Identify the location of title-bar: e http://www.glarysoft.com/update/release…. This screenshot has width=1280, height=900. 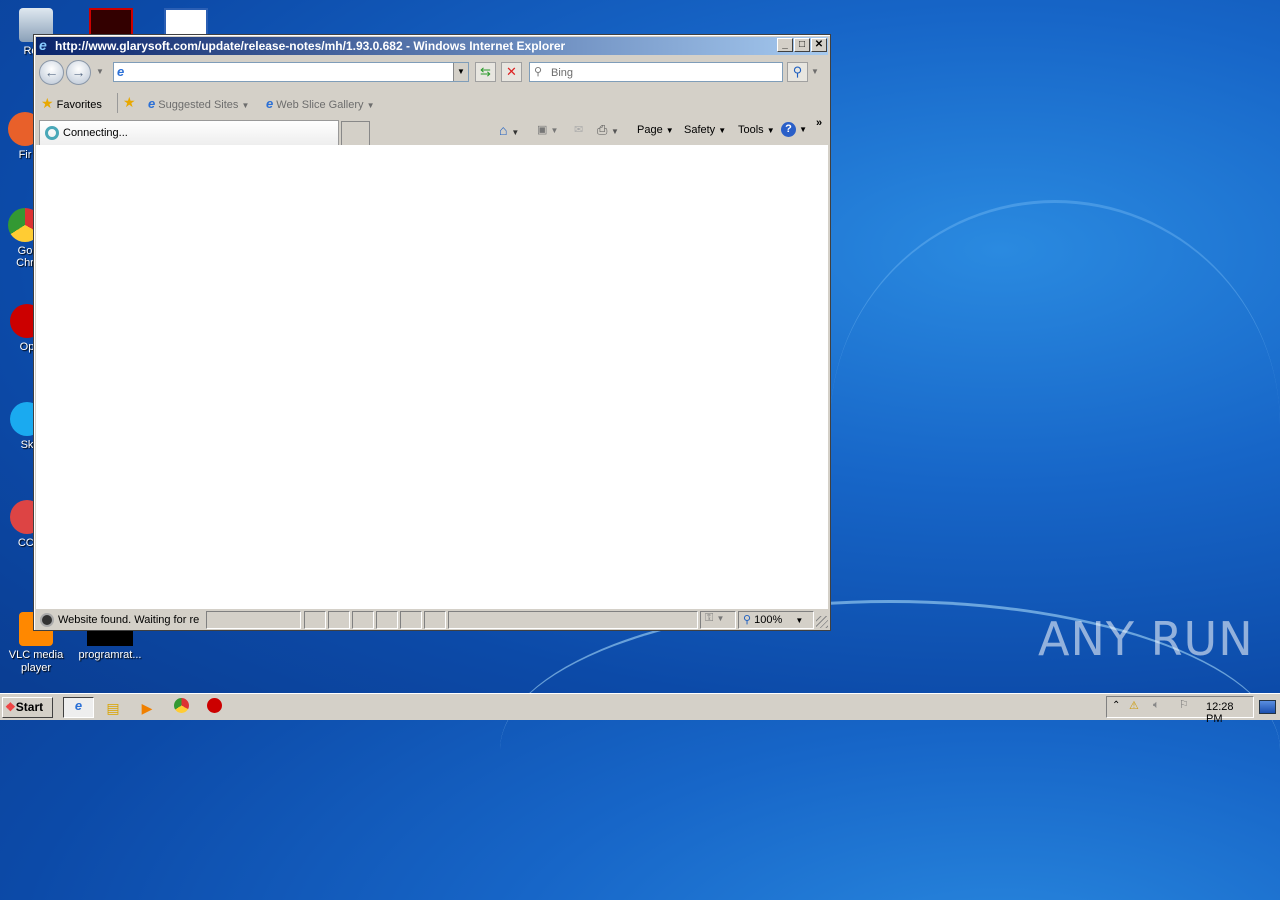
(432, 46).